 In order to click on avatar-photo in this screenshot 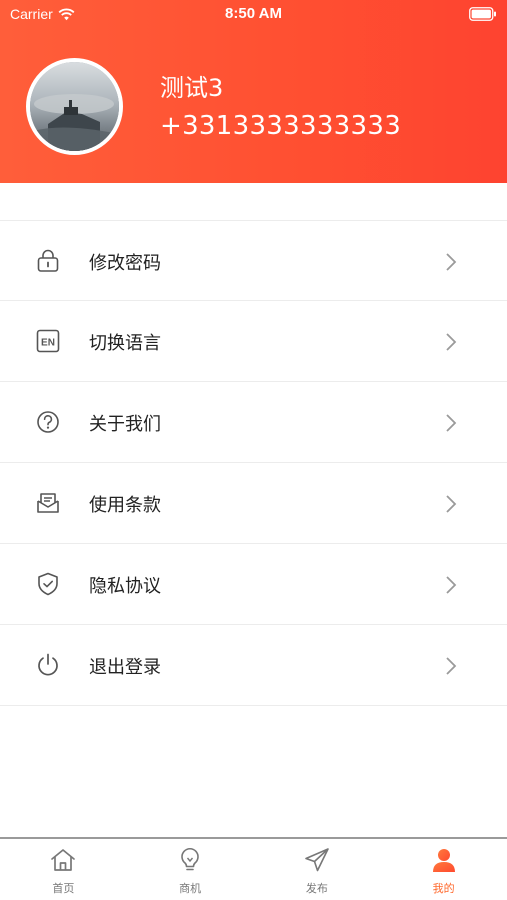, I will do `click(74, 106)`.